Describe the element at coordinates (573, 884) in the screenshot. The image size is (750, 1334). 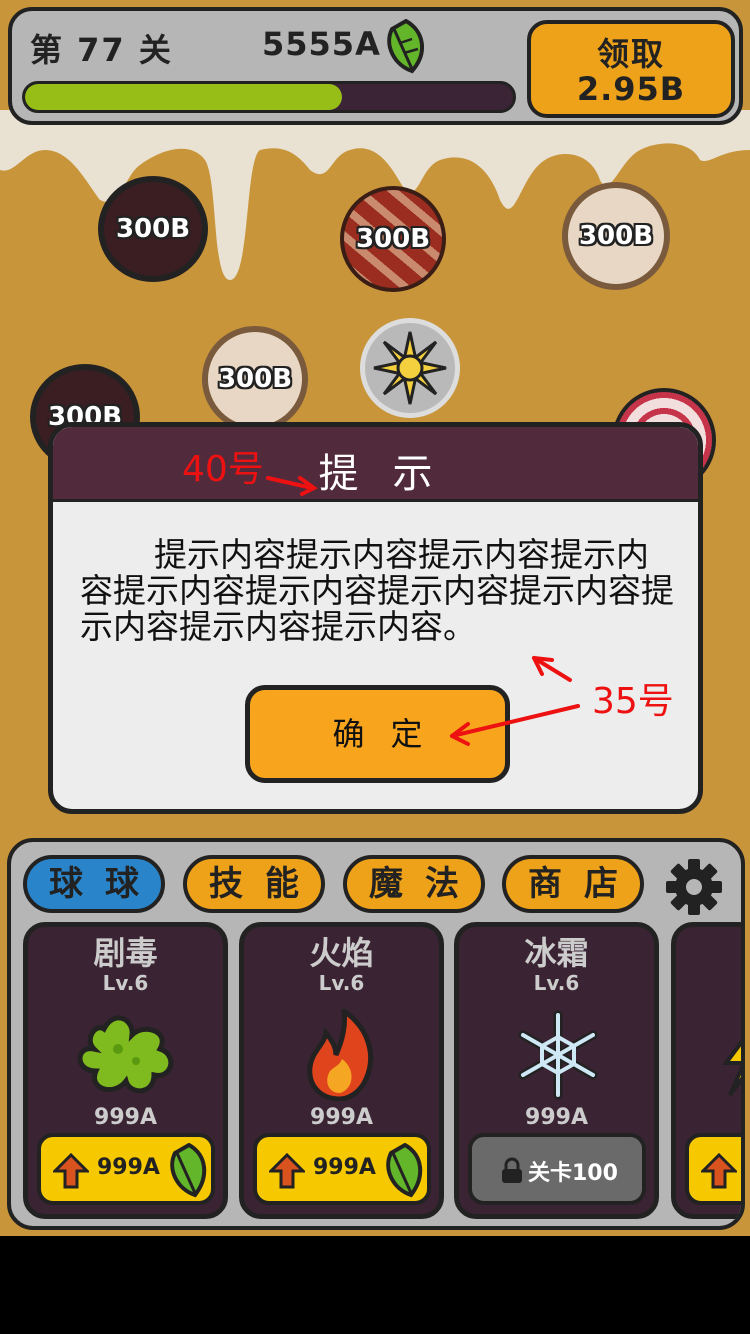
I see `tab-shop: 商店` at that location.